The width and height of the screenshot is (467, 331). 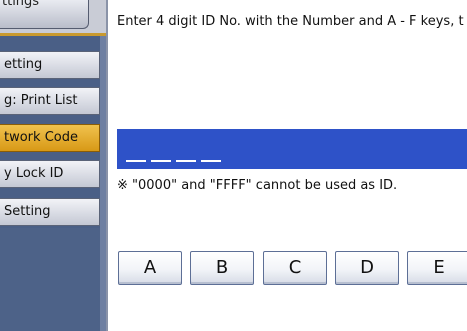 I want to click on sidebar-item-print-list: g: Print List, so click(x=50, y=101).